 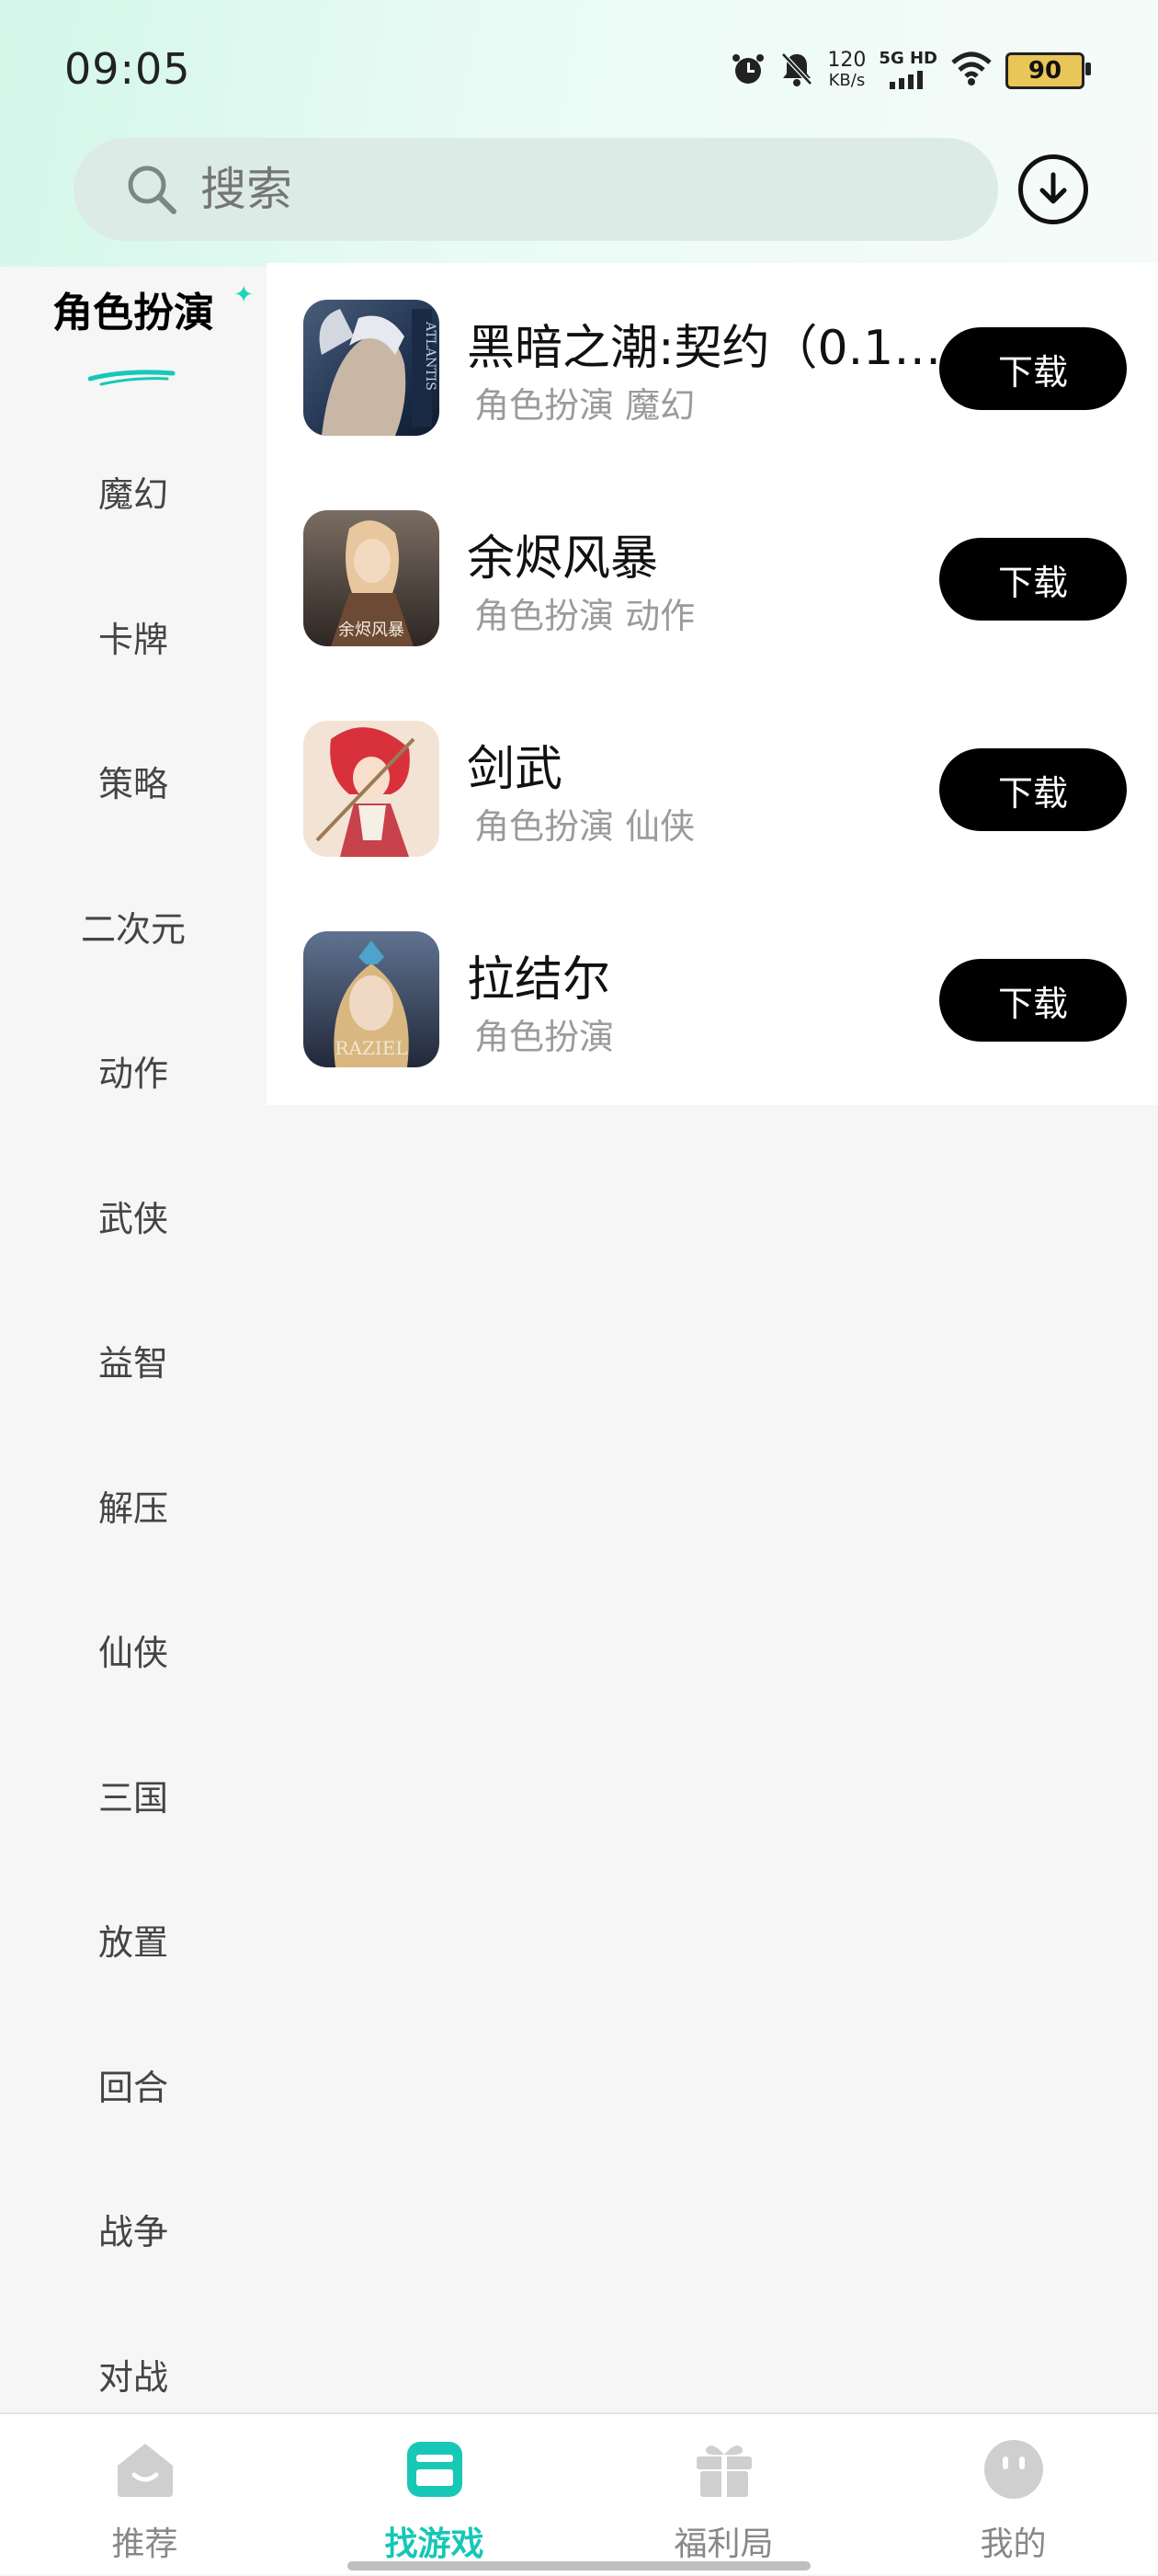 I want to click on category-item: 战争, so click(x=133, y=2229).